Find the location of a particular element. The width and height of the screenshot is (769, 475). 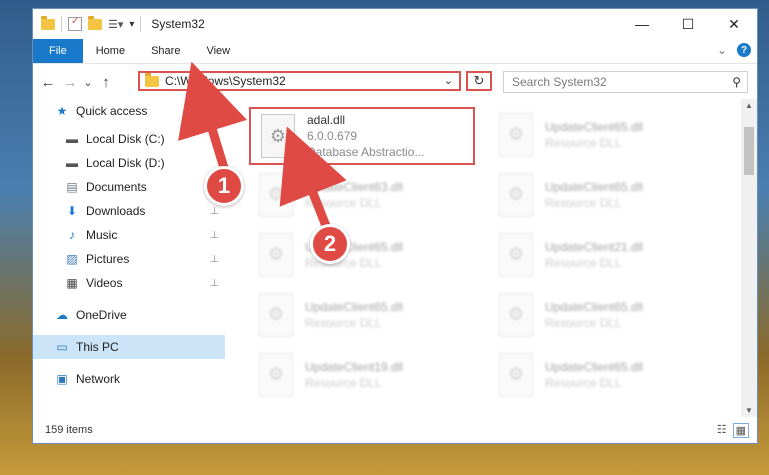

file-name: adal.dll is located at coordinates (326, 120).